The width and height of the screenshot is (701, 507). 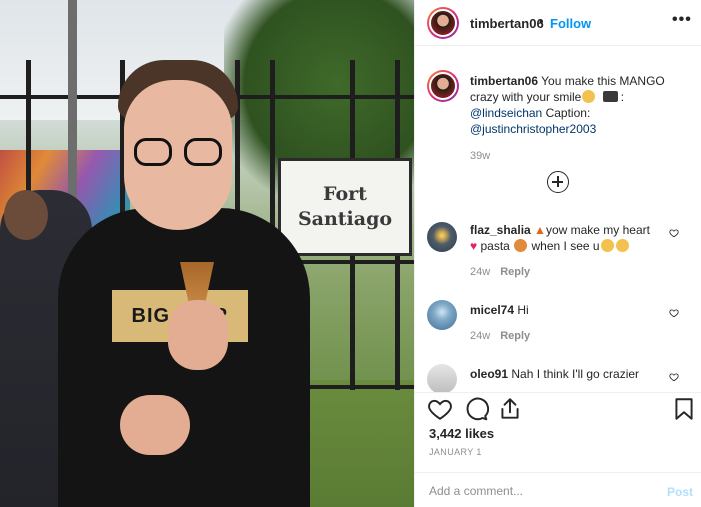 I want to click on heart-icon, so click(x=440, y=409).